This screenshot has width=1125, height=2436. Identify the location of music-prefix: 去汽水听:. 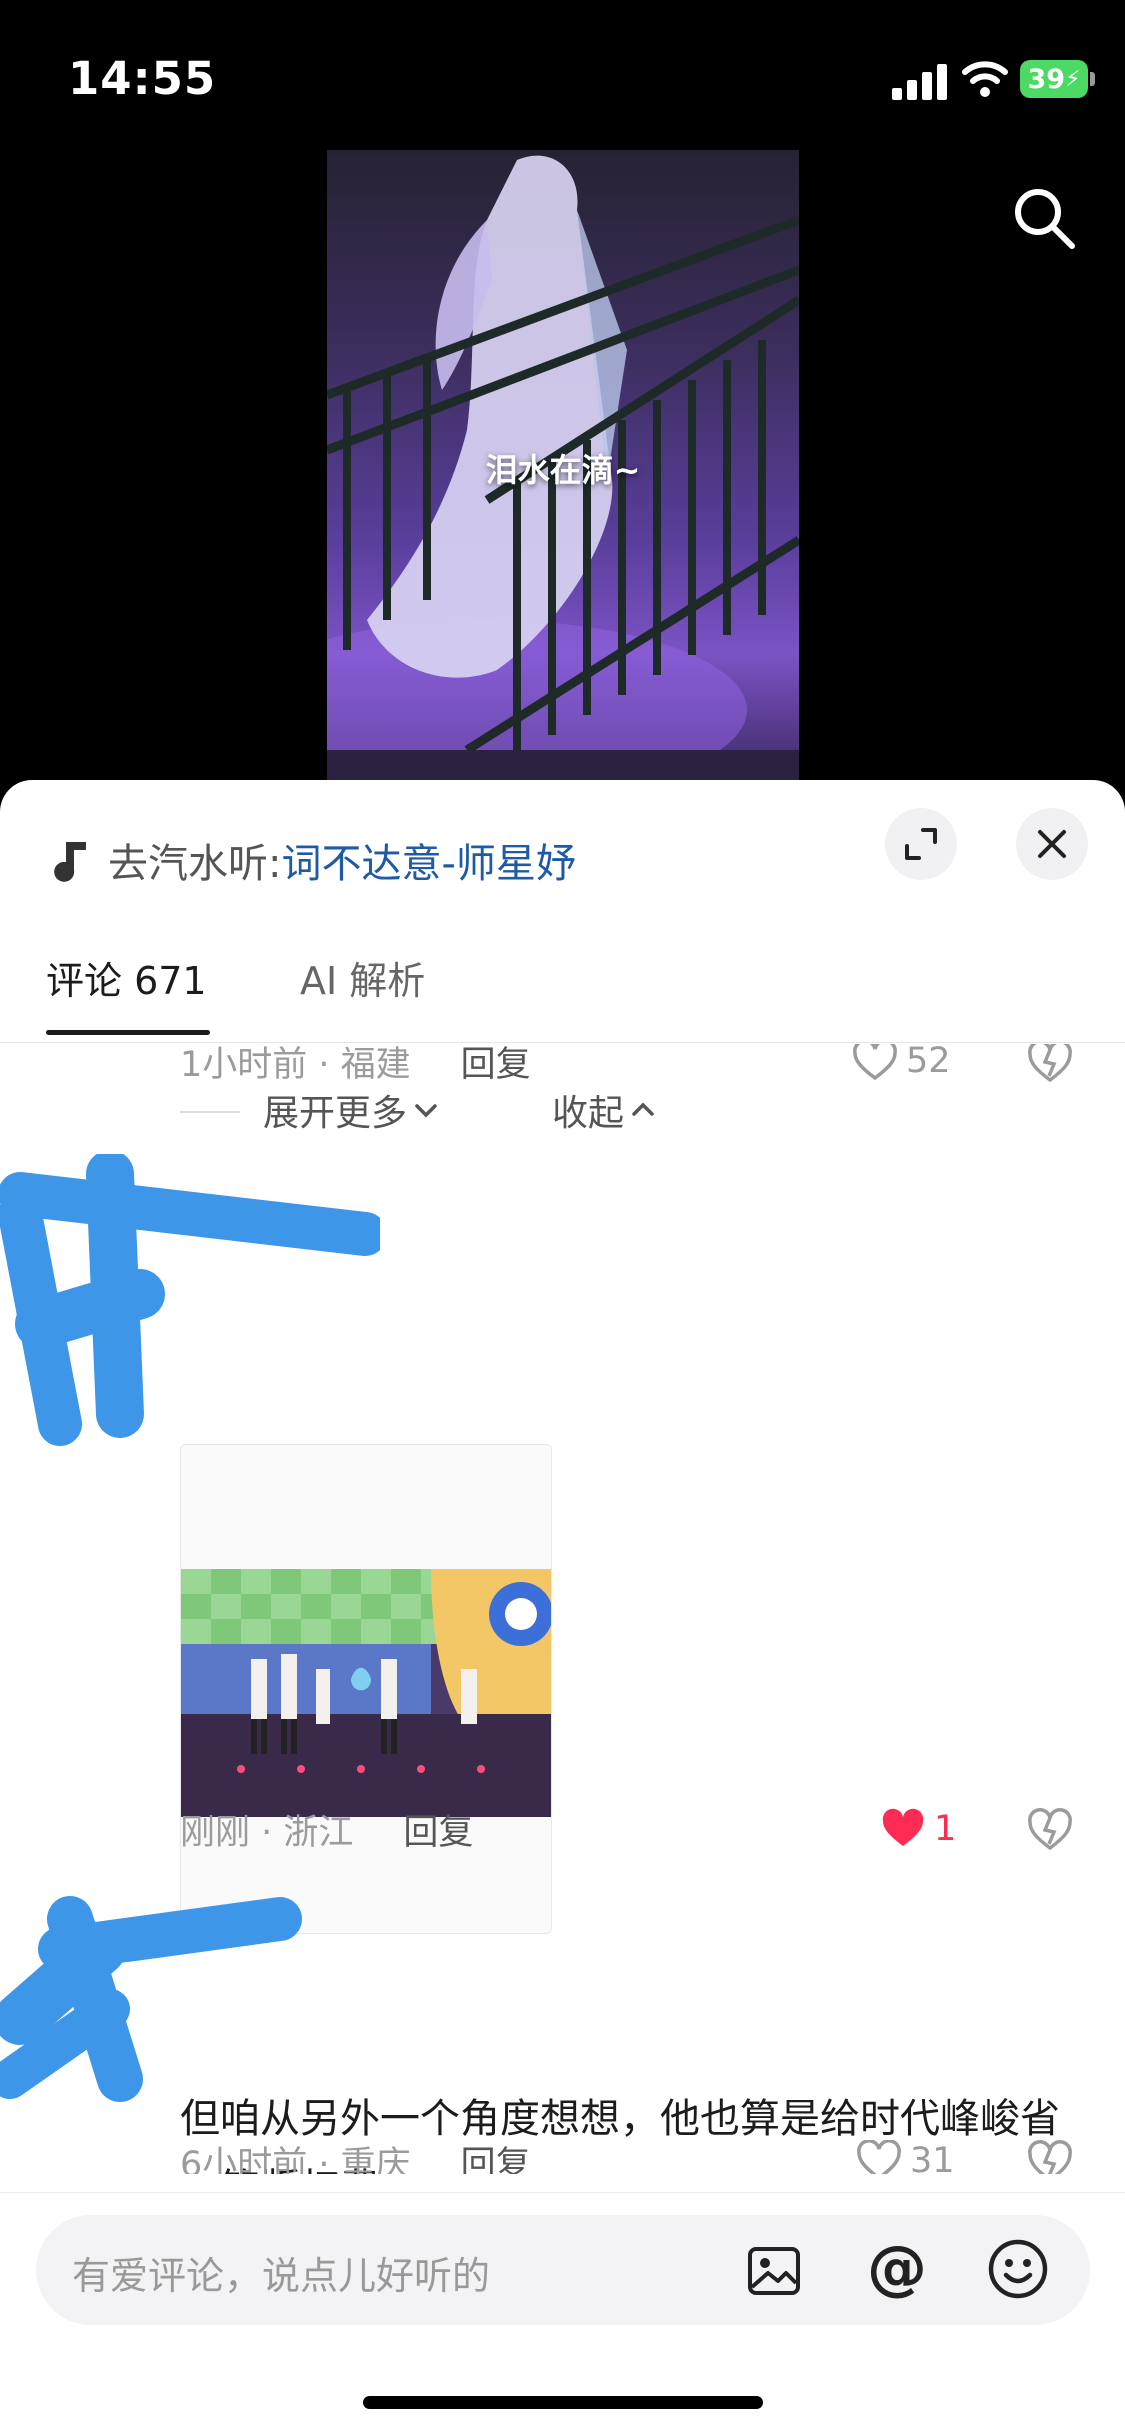
(195, 864).